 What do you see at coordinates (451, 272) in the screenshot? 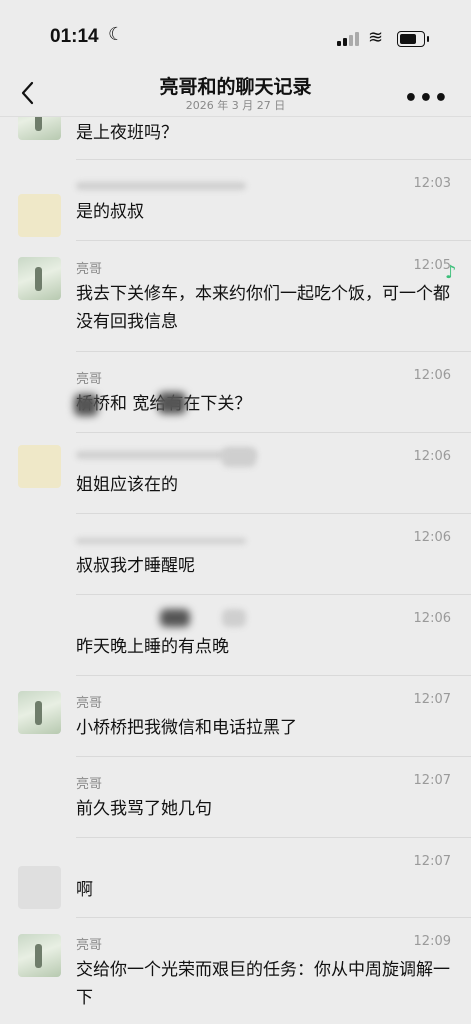
I see `music-note-icon: ♪` at bounding box center [451, 272].